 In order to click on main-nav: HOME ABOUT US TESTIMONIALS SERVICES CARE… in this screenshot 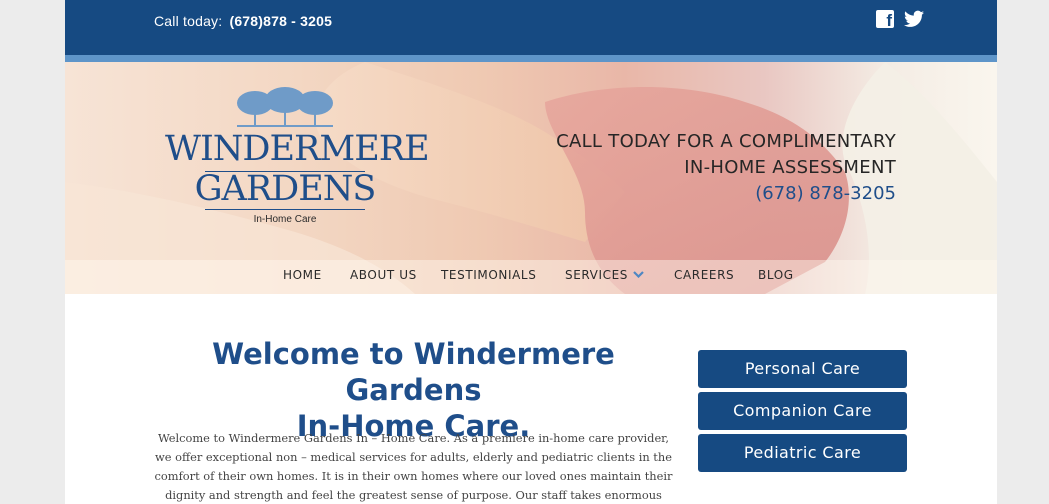, I will do `click(531, 277)`.